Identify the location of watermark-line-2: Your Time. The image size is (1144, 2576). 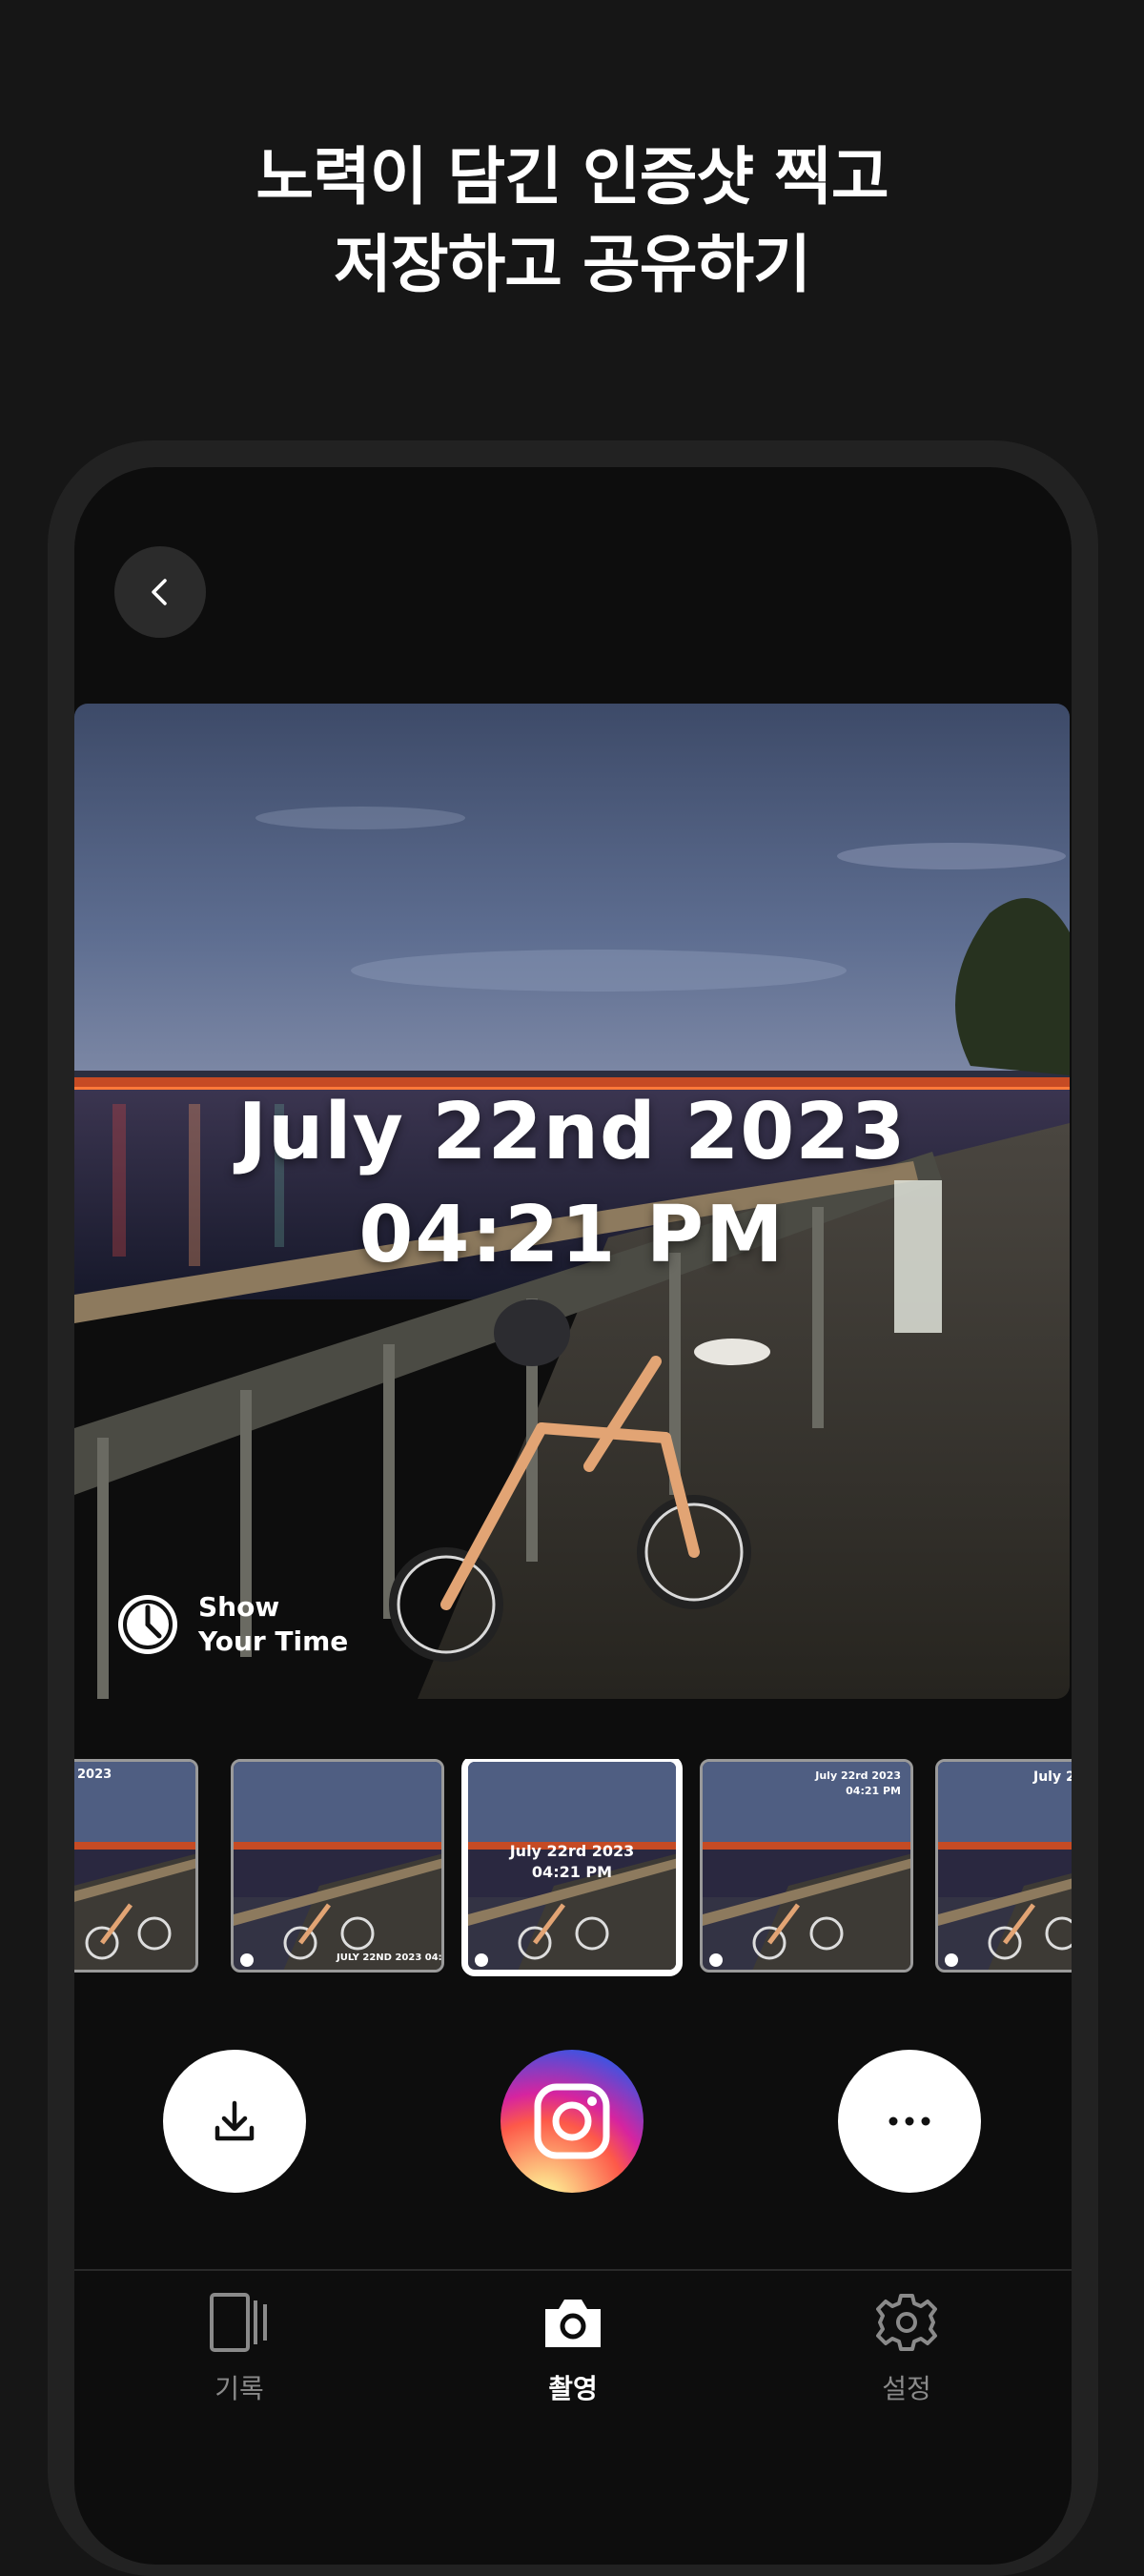
(273, 1641).